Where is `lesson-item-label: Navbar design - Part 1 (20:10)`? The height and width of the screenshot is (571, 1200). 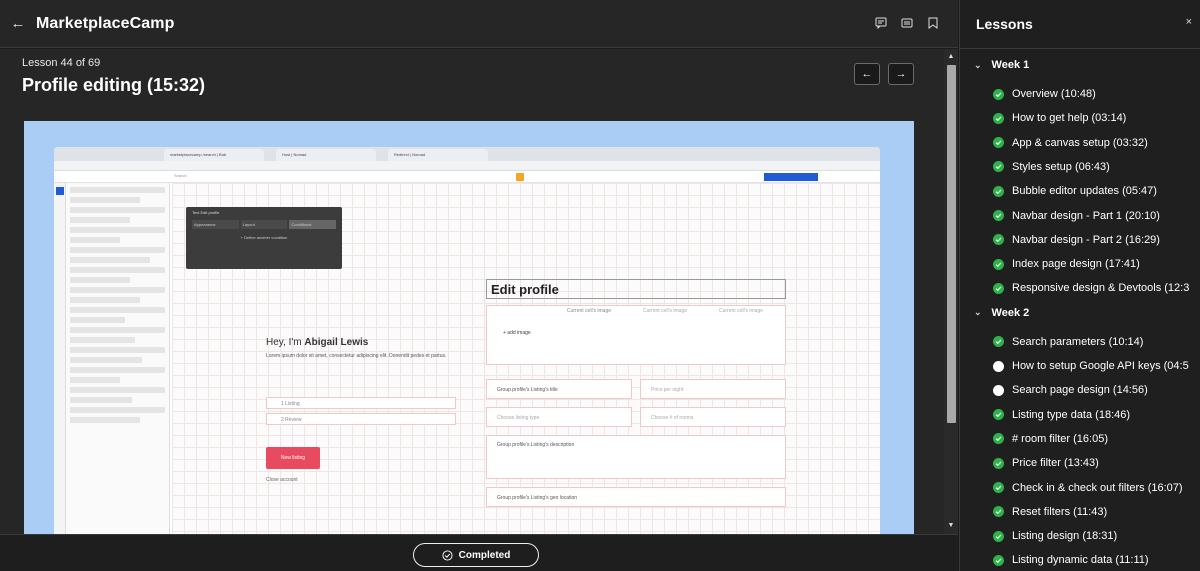
lesson-item-label: Navbar design - Part 1 (20:10) is located at coordinates (1086, 215).